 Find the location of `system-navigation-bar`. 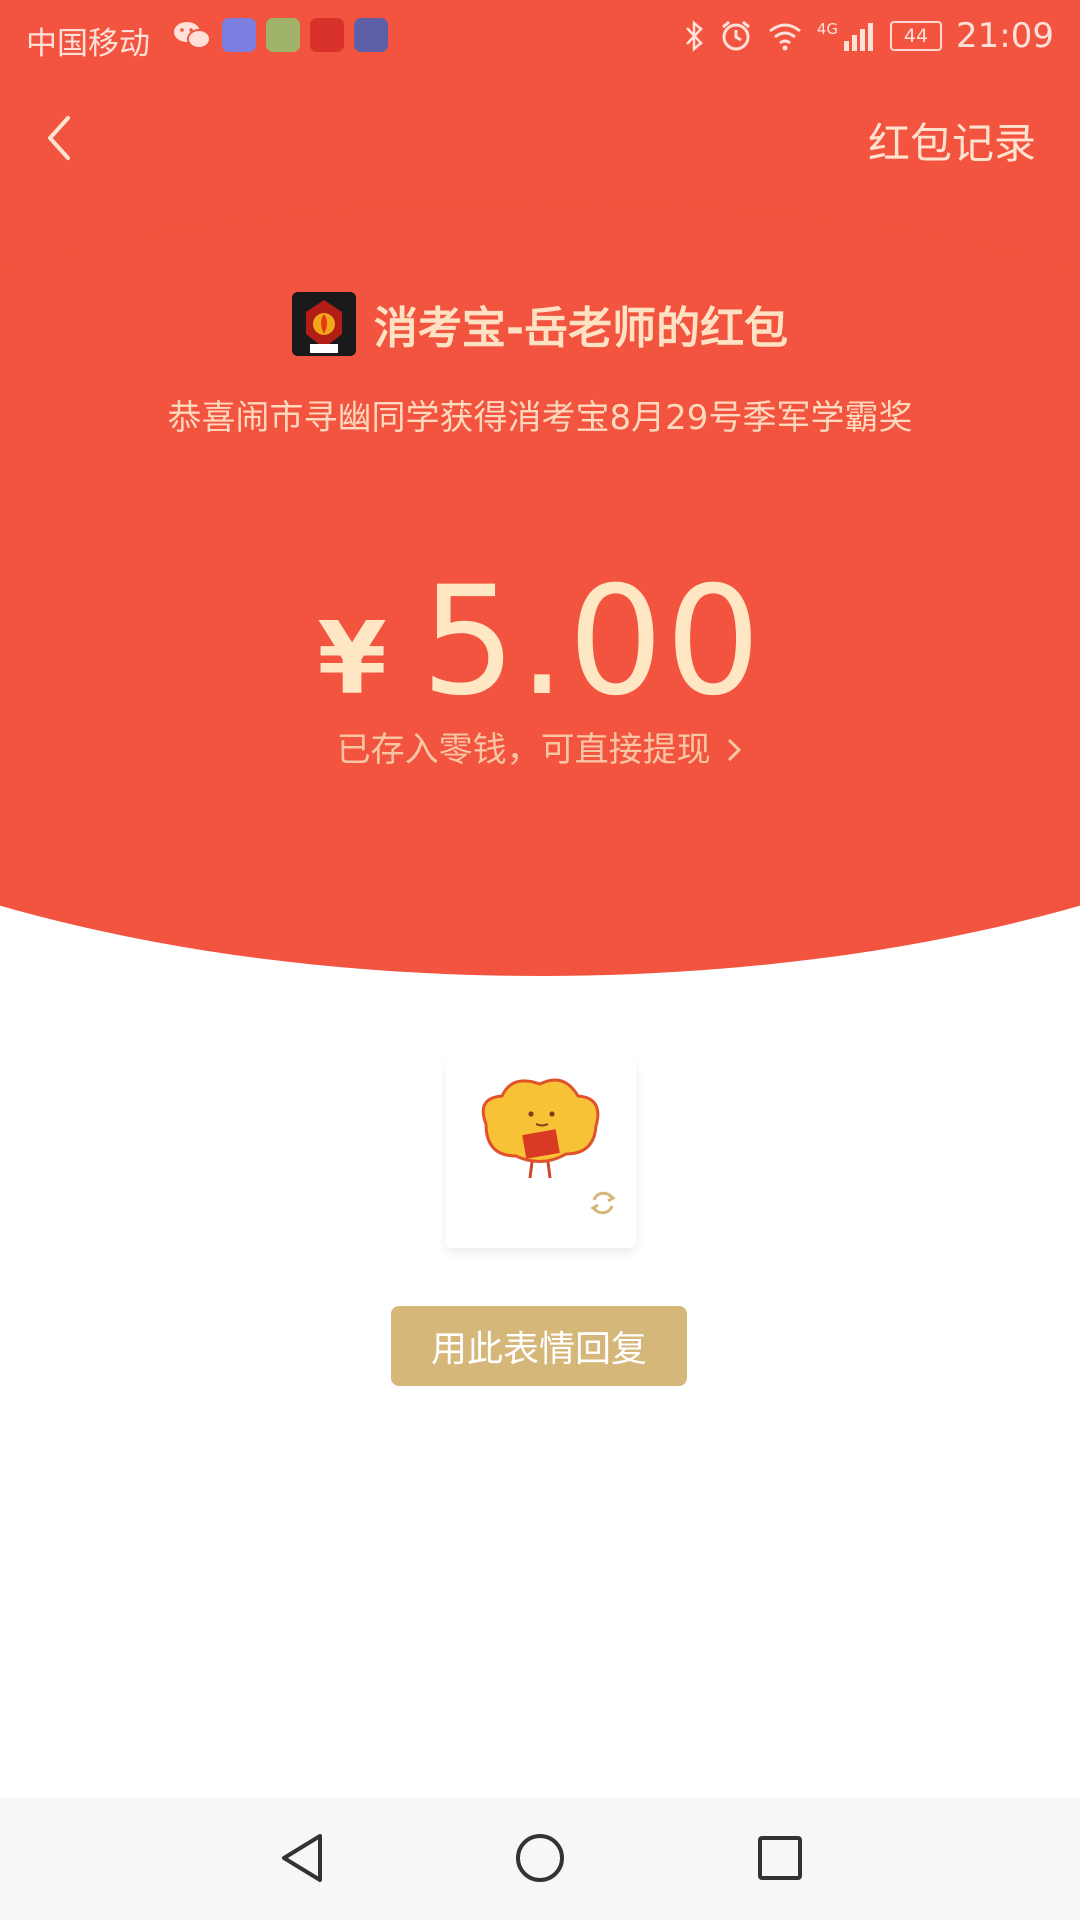

system-navigation-bar is located at coordinates (540, 1859).